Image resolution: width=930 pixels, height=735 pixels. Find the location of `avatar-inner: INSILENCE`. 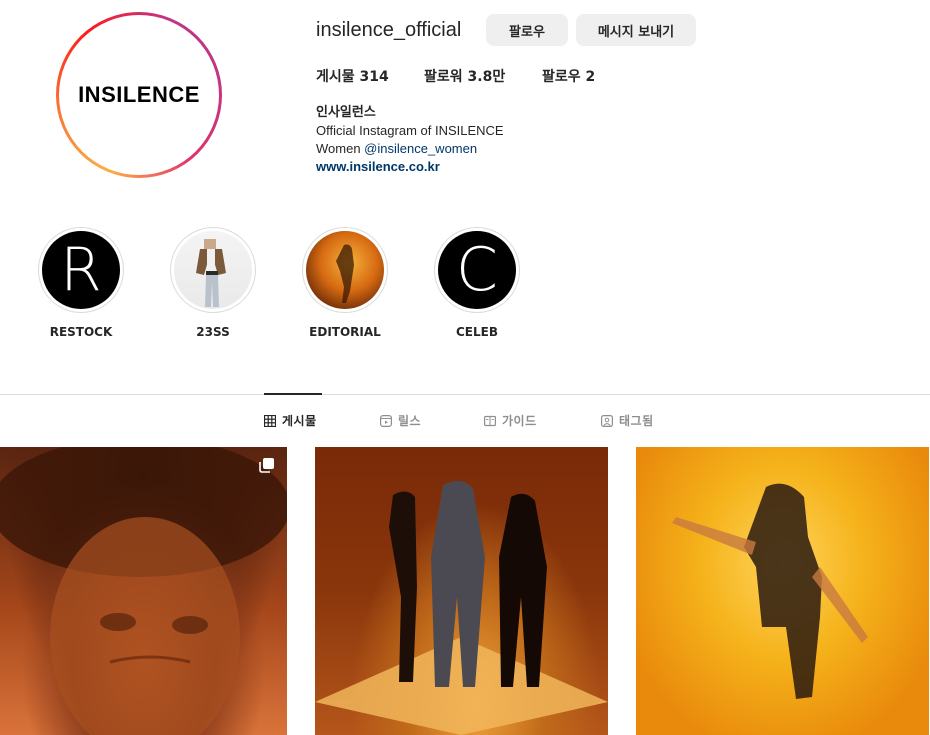

avatar-inner: INSILENCE is located at coordinates (139, 95).